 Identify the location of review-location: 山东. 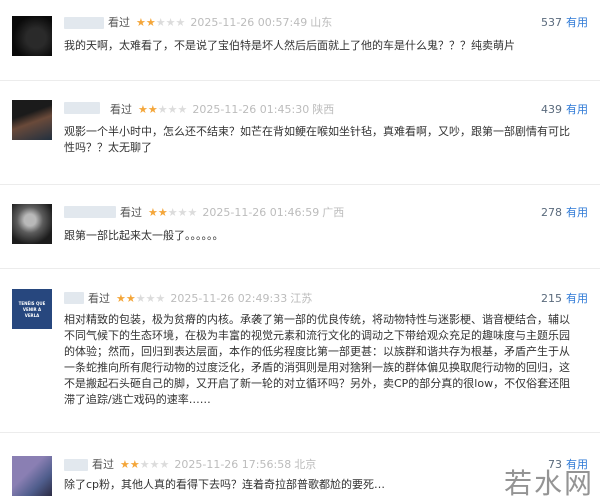
(321, 22).